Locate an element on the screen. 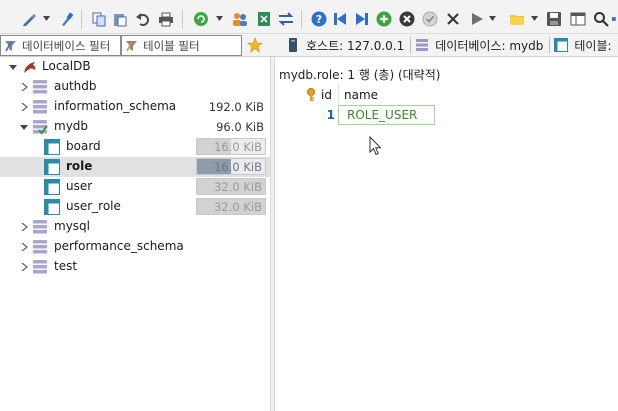 Image resolution: width=618 pixels, height=411 pixels. tree-item-user: user 32.0 KiB is located at coordinates (135, 187).